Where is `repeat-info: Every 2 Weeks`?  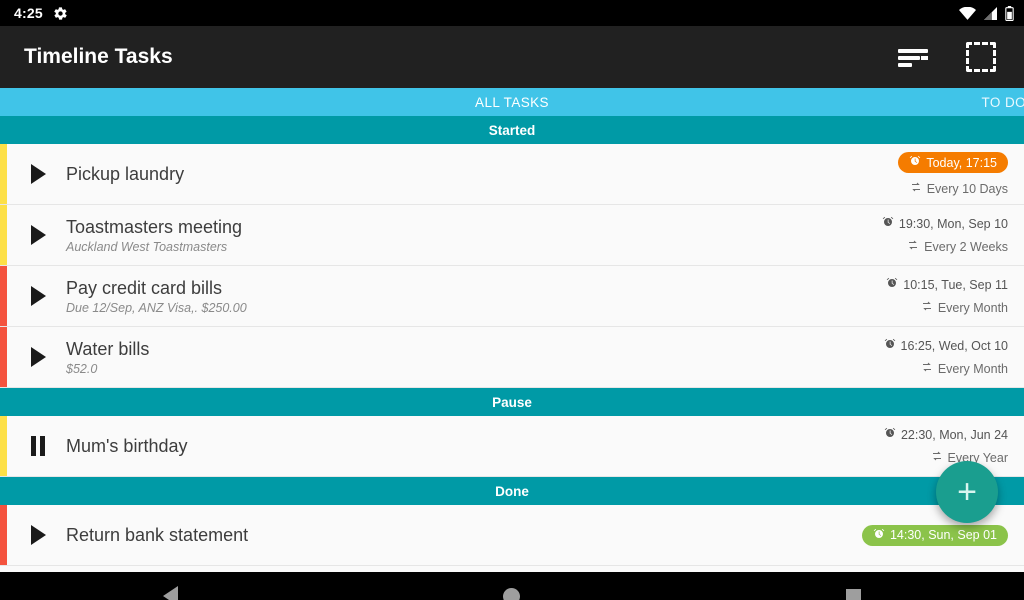
repeat-info: Every 2 Weeks is located at coordinates (957, 246).